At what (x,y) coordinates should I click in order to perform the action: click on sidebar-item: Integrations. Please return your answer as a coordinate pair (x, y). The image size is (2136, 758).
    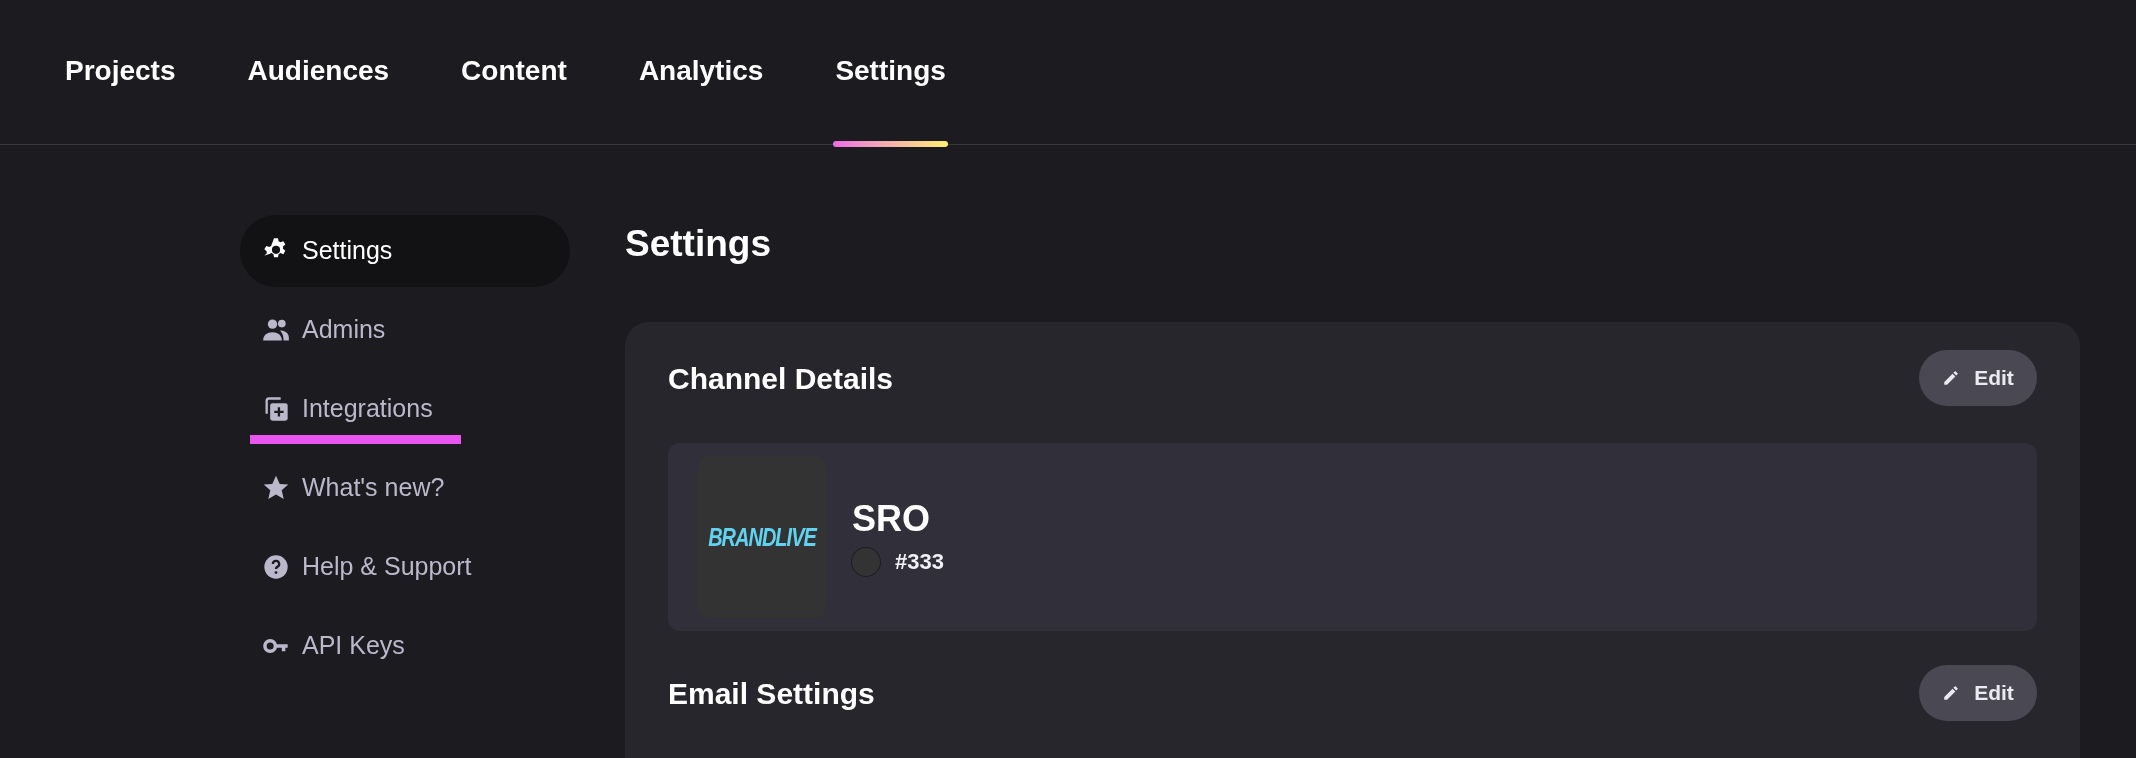
    Looking at the image, I should click on (405, 409).